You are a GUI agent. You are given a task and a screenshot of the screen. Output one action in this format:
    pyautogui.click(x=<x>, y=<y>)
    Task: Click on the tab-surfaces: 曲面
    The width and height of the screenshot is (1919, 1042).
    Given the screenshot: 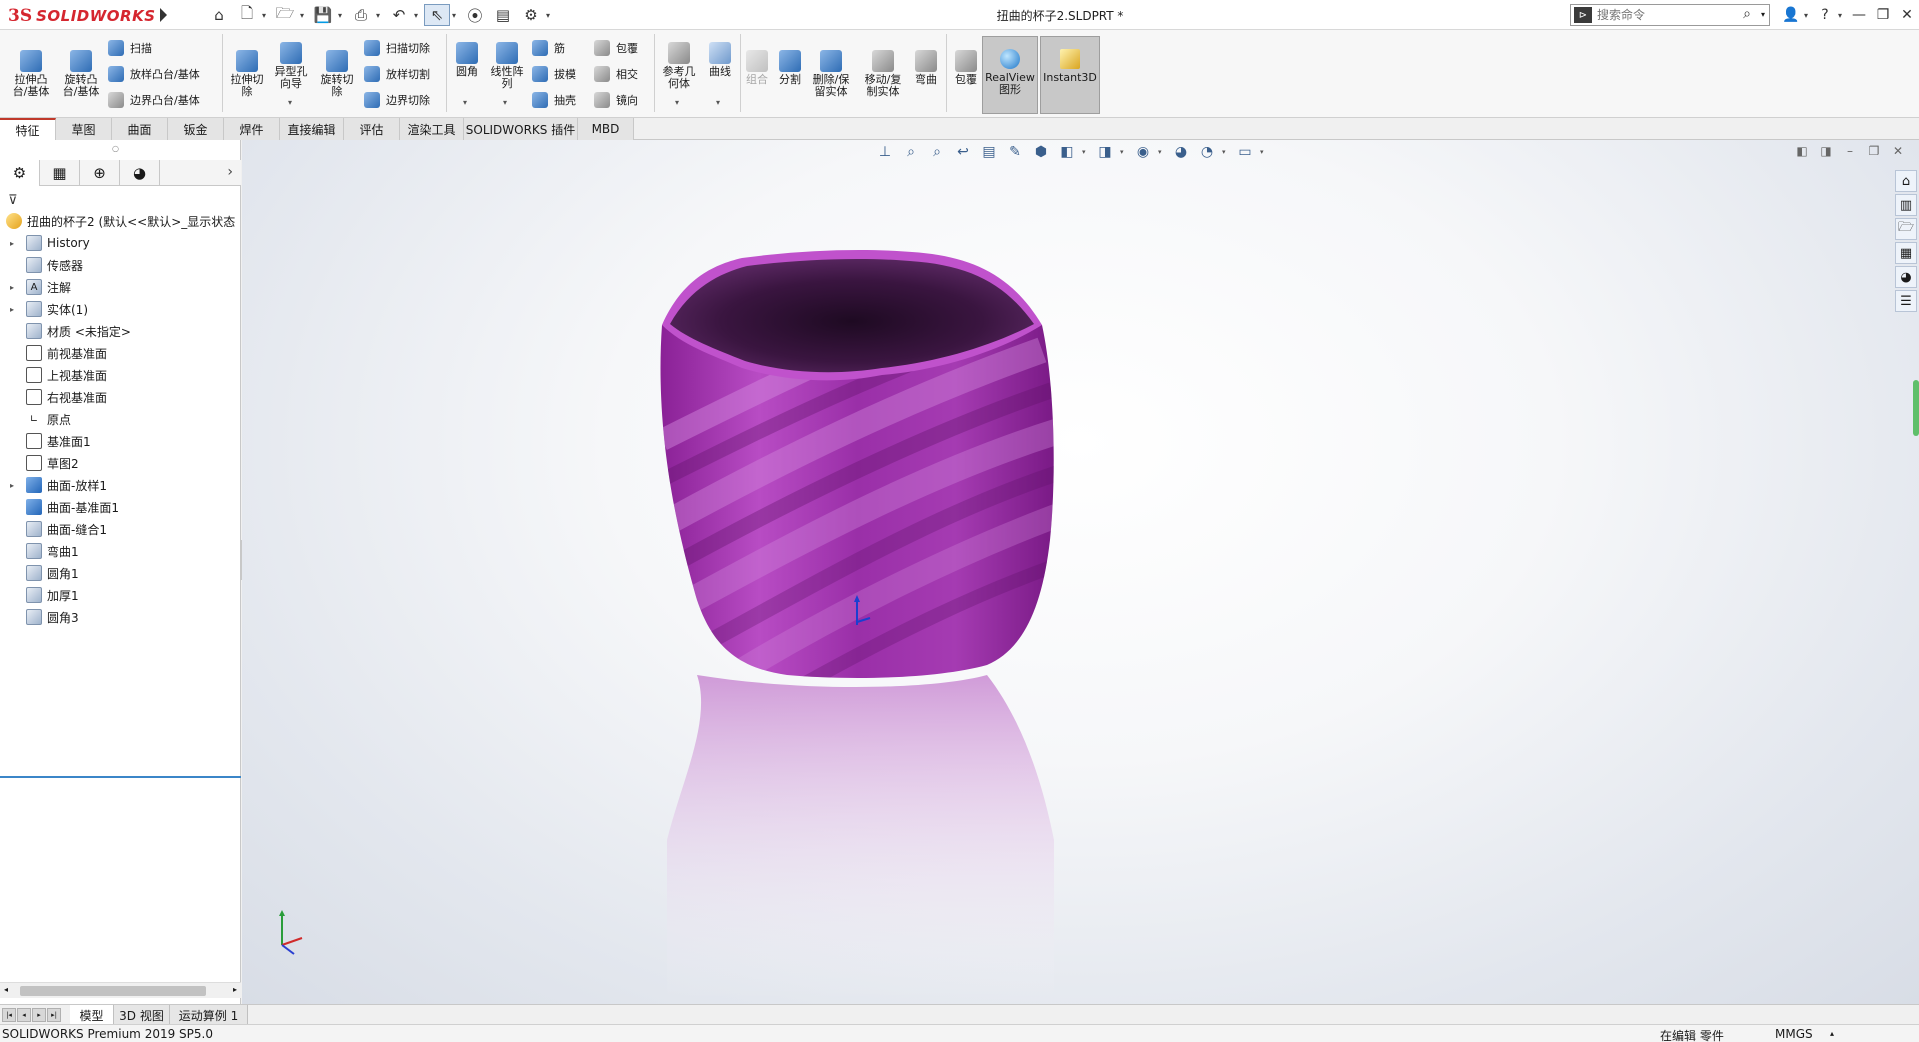 What is the action you would take?
    pyautogui.click(x=140, y=129)
    